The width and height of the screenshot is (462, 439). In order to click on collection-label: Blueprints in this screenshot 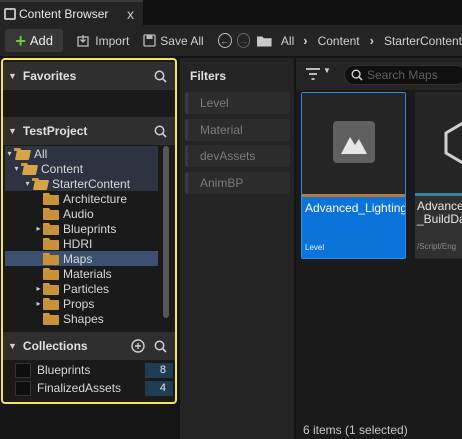, I will do `click(64, 370)`.